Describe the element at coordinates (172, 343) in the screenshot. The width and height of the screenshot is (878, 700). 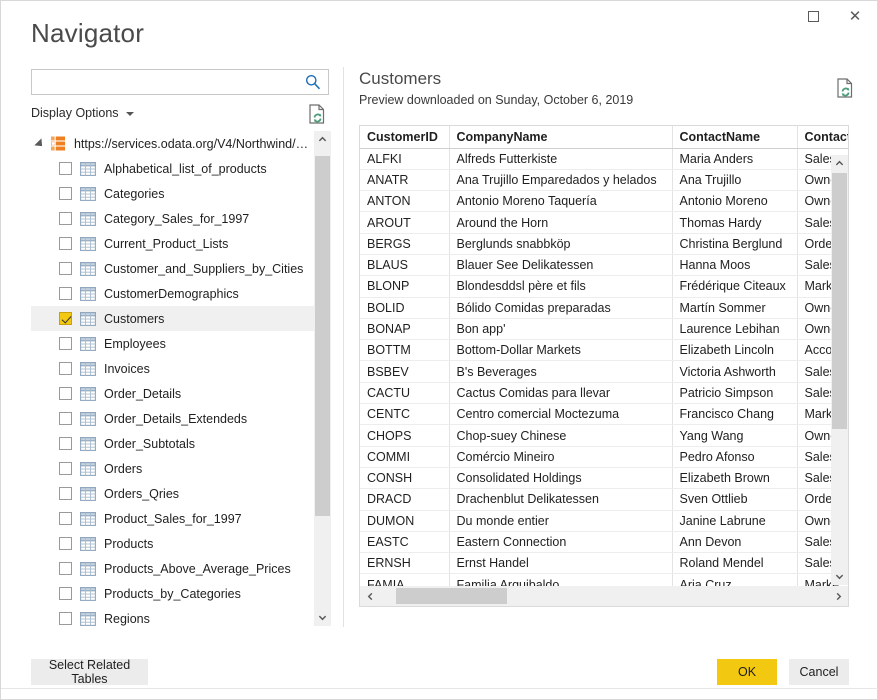
I see `tree-item-employees: Employees` at that location.